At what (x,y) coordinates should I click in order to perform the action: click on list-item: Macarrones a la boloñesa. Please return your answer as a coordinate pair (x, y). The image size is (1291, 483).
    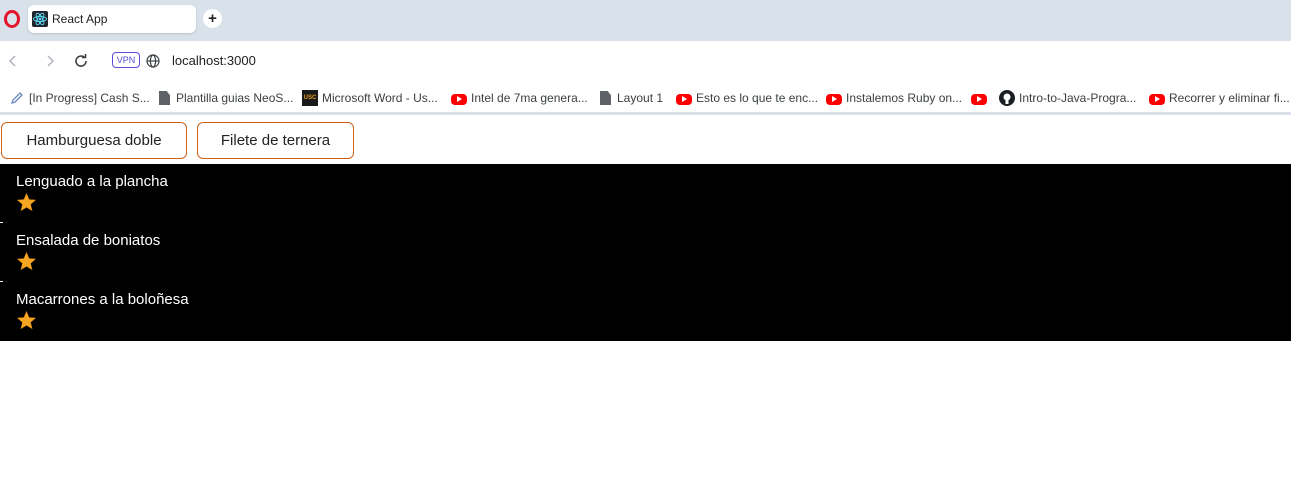
    Looking at the image, I should click on (316, 310).